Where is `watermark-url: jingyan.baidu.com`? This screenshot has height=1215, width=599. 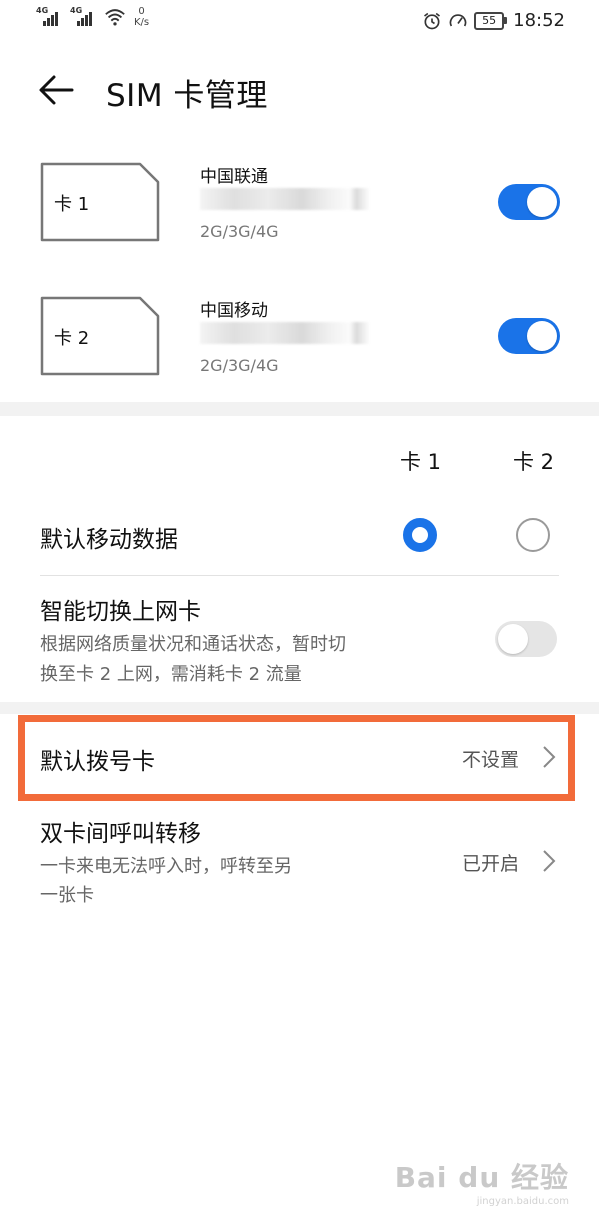 watermark-url: jingyan.baidu.com is located at coordinates (522, 1201).